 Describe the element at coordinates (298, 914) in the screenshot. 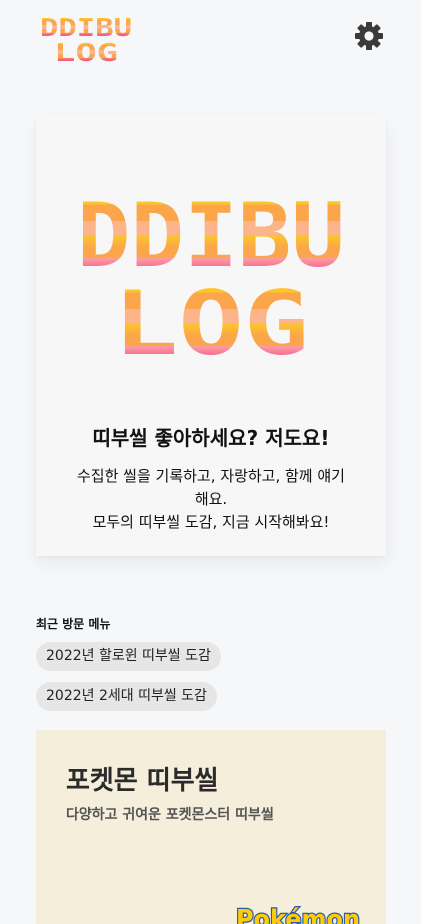

I see `pokemon-logo-text: Pokémon` at that location.